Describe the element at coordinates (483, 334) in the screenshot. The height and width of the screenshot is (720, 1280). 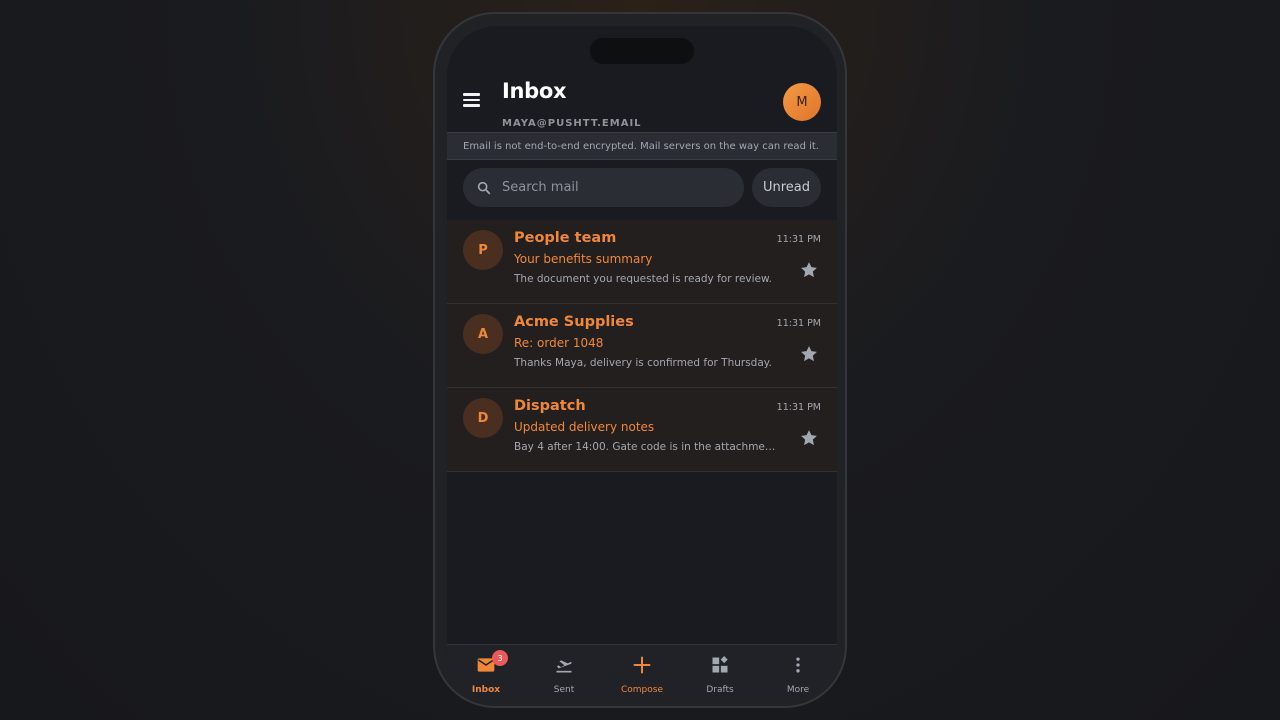
I see `sender-avatar: A` at that location.